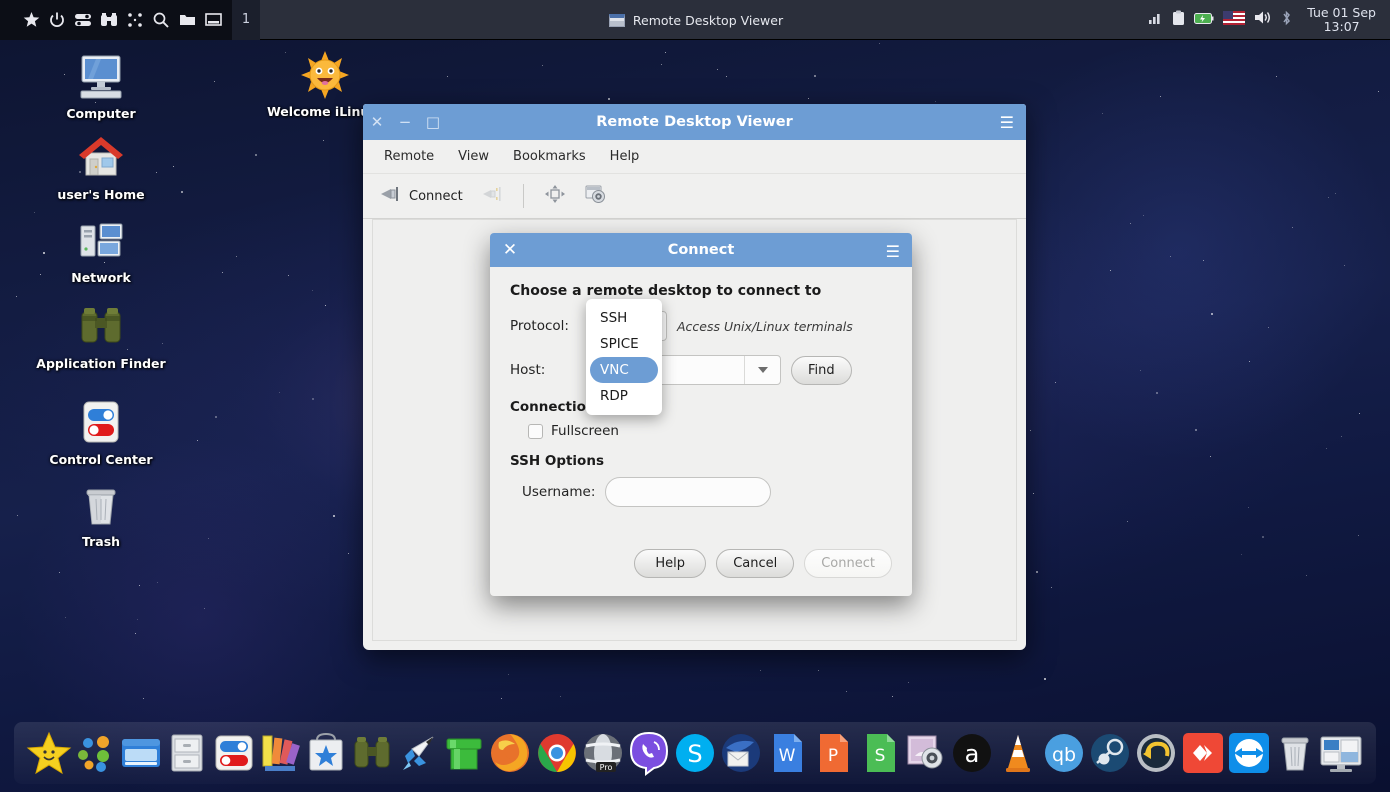 Image resolution: width=1390 pixels, height=792 pixels. I want to click on dialog-title: Connect, so click(701, 250).